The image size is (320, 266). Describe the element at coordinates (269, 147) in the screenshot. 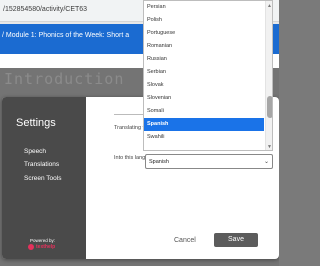

I see `scroll-down-arrow-icon: ▼` at that location.